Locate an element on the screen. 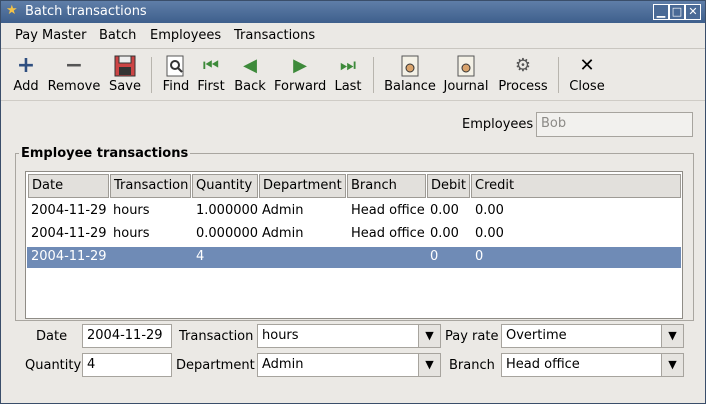  first-button: ⏮ First is located at coordinates (211, 74).